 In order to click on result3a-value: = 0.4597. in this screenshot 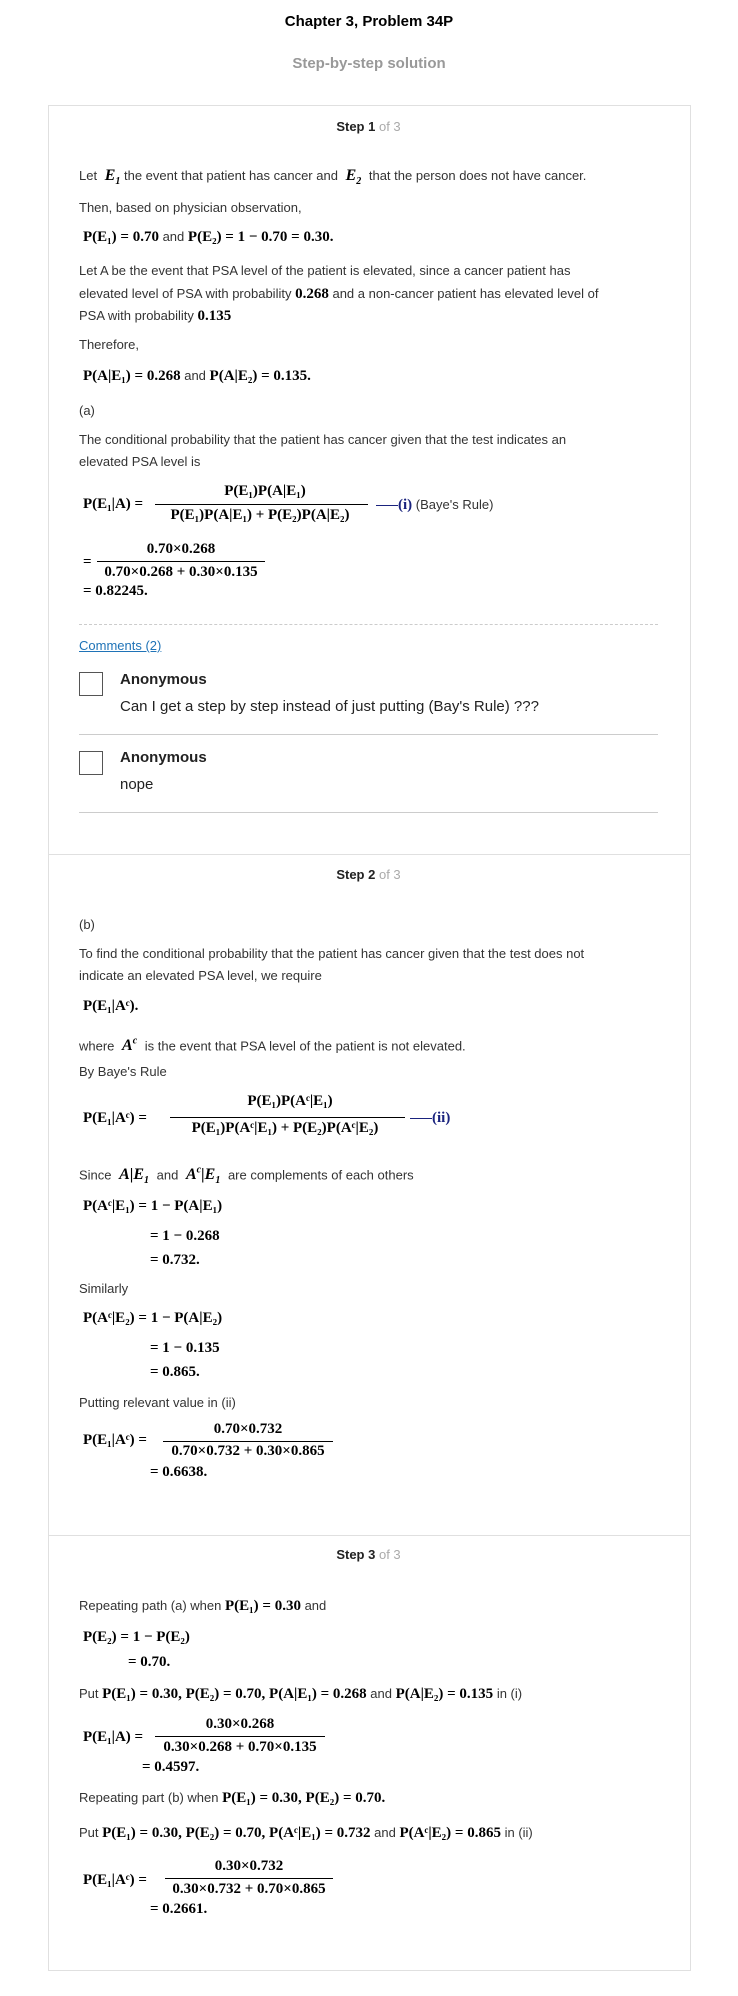, I will do `click(171, 1767)`.